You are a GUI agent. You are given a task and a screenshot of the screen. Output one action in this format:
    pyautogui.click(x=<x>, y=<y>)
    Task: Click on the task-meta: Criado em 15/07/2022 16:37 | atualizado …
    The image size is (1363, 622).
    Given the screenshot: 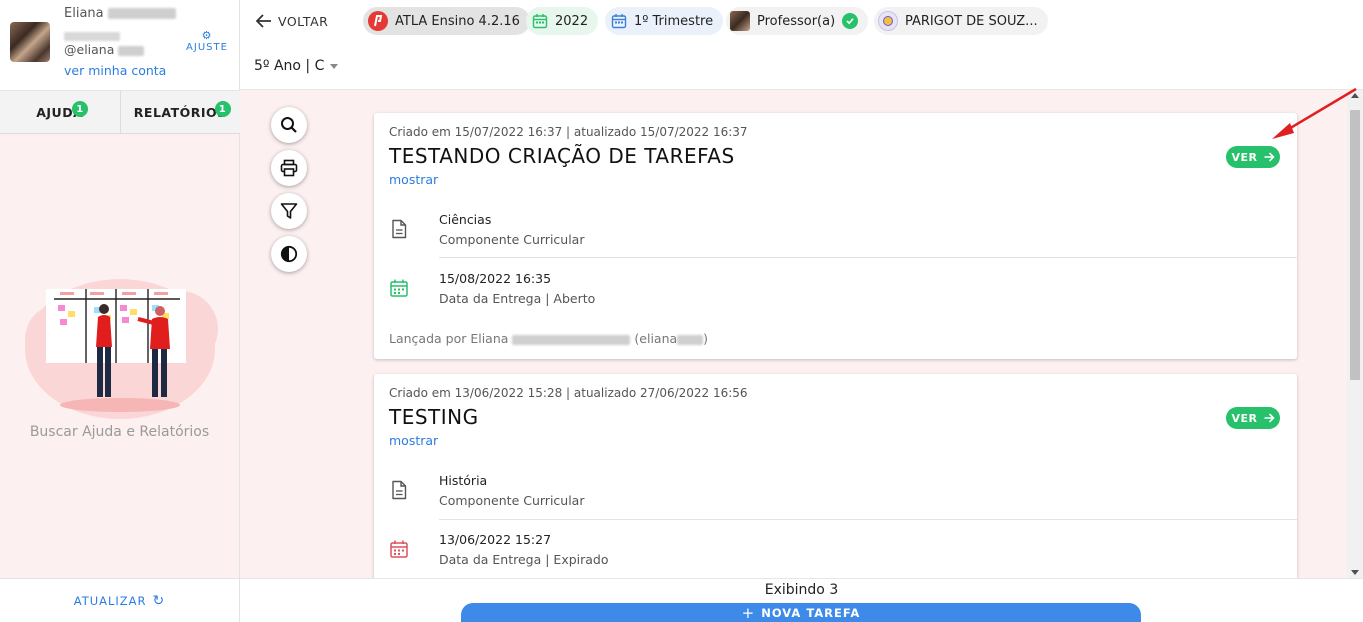 What is the action you would take?
    pyautogui.click(x=568, y=132)
    